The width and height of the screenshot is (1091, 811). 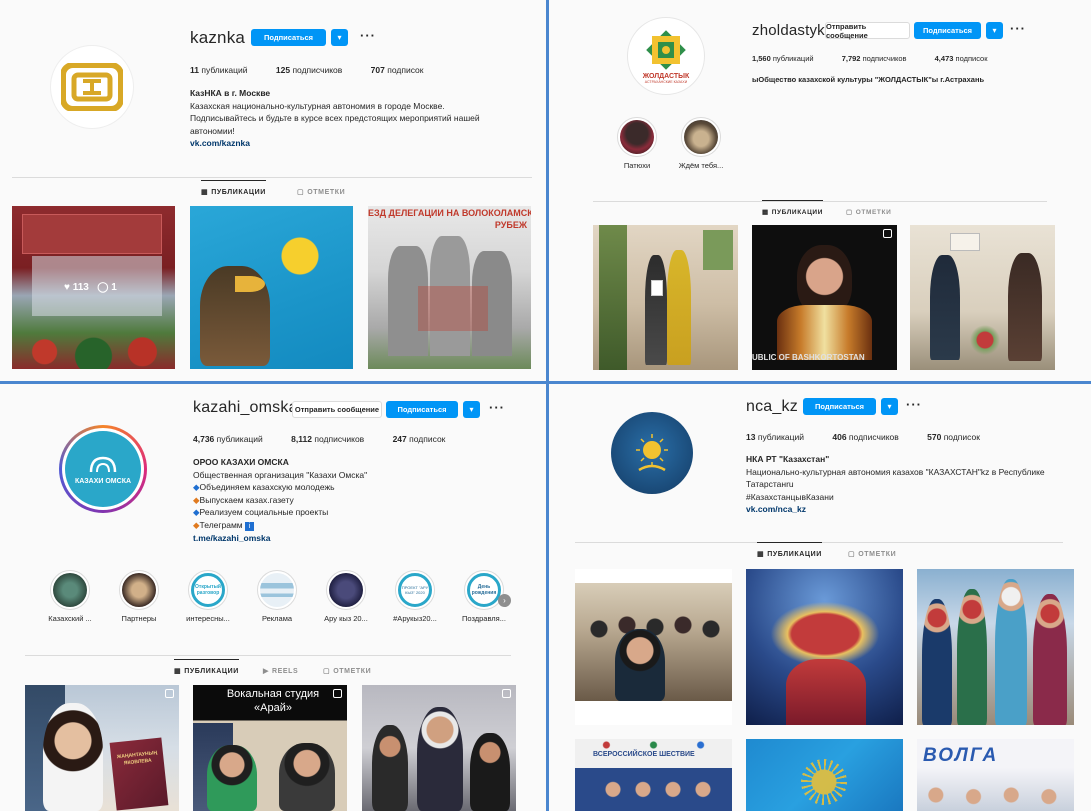 I want to click on post-thumbnail: ВСЕРОССИЙСКОЕ ШЕСТВИЕ, so click(x=653, y=775).